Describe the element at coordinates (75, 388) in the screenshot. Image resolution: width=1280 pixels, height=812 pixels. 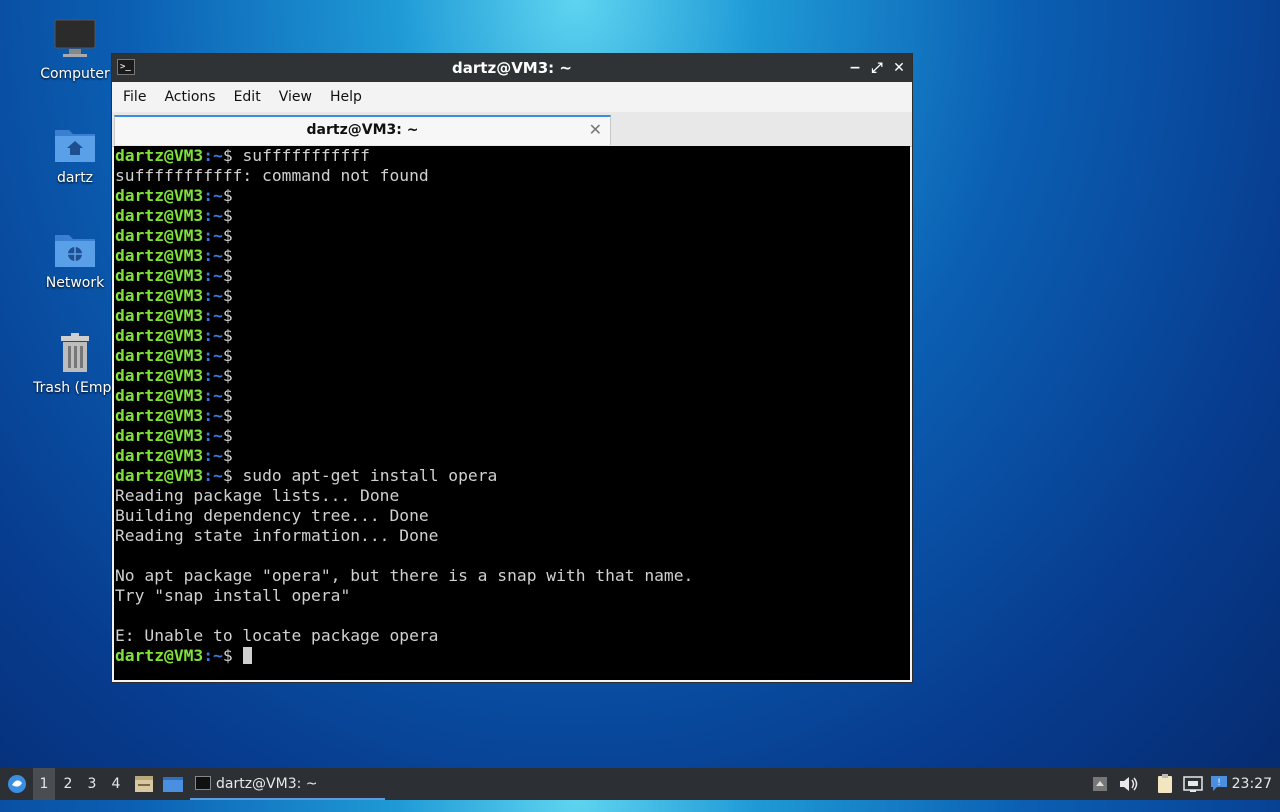
I see `desktop-icon-label: Trash (Empt` at that location.